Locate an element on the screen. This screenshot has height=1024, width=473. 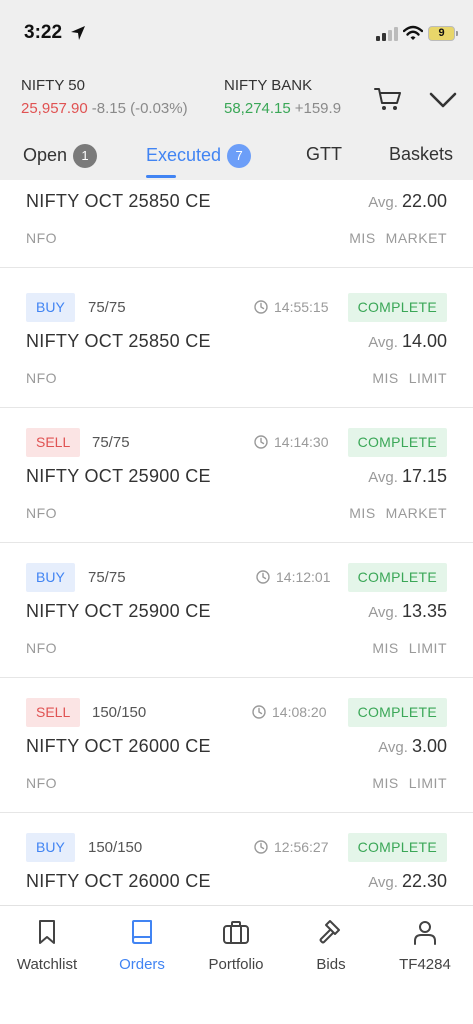
time-value: 14:55:15 is located at coordinates (301, 307).